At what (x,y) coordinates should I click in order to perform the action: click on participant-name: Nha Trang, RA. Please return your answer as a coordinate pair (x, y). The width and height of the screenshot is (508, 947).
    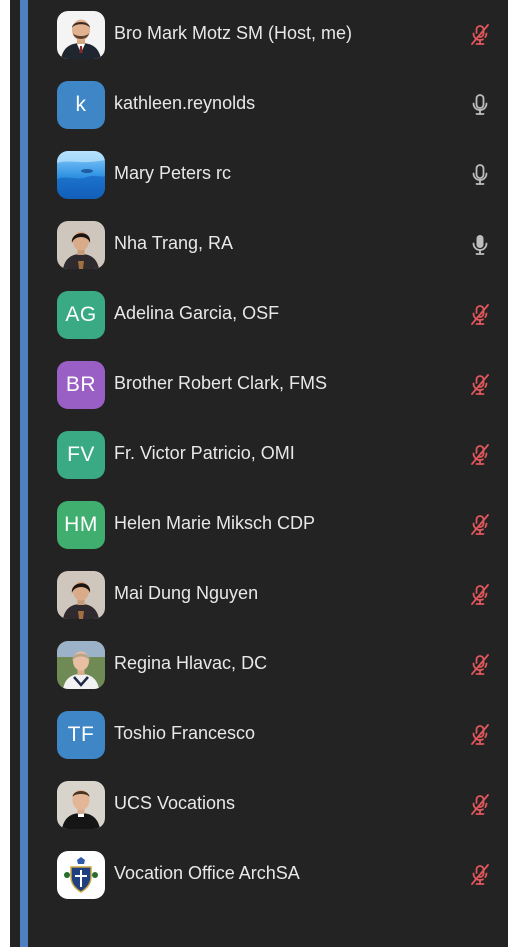
    Looking at the image, I should click on (174, 243).